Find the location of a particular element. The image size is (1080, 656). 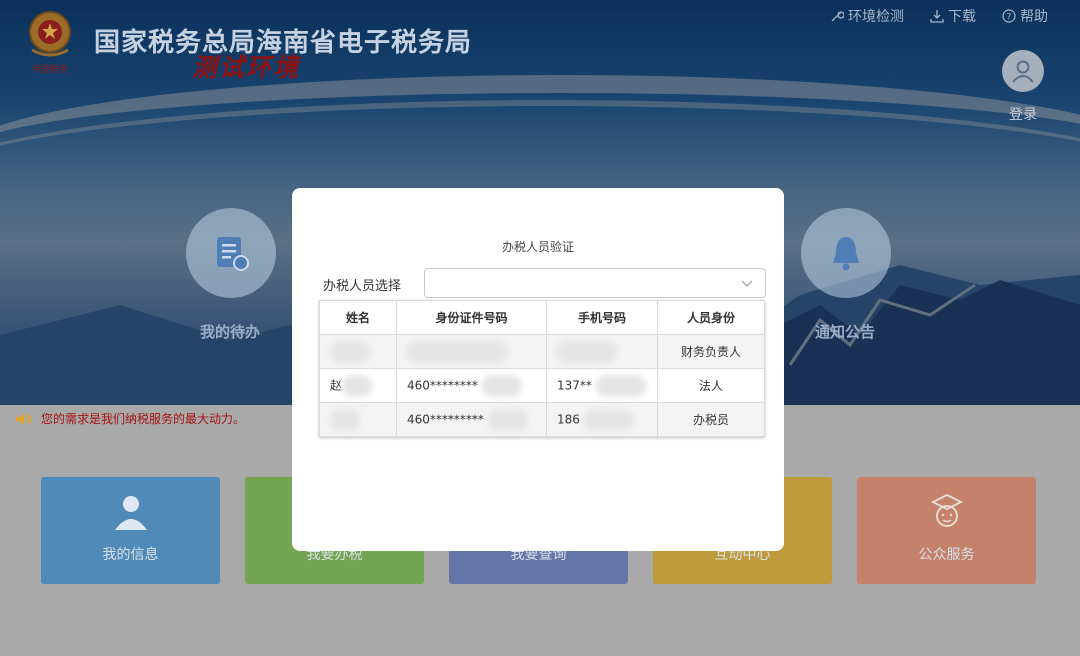

tile-public-service: 公众服务 is located at coordinates (946, 530).